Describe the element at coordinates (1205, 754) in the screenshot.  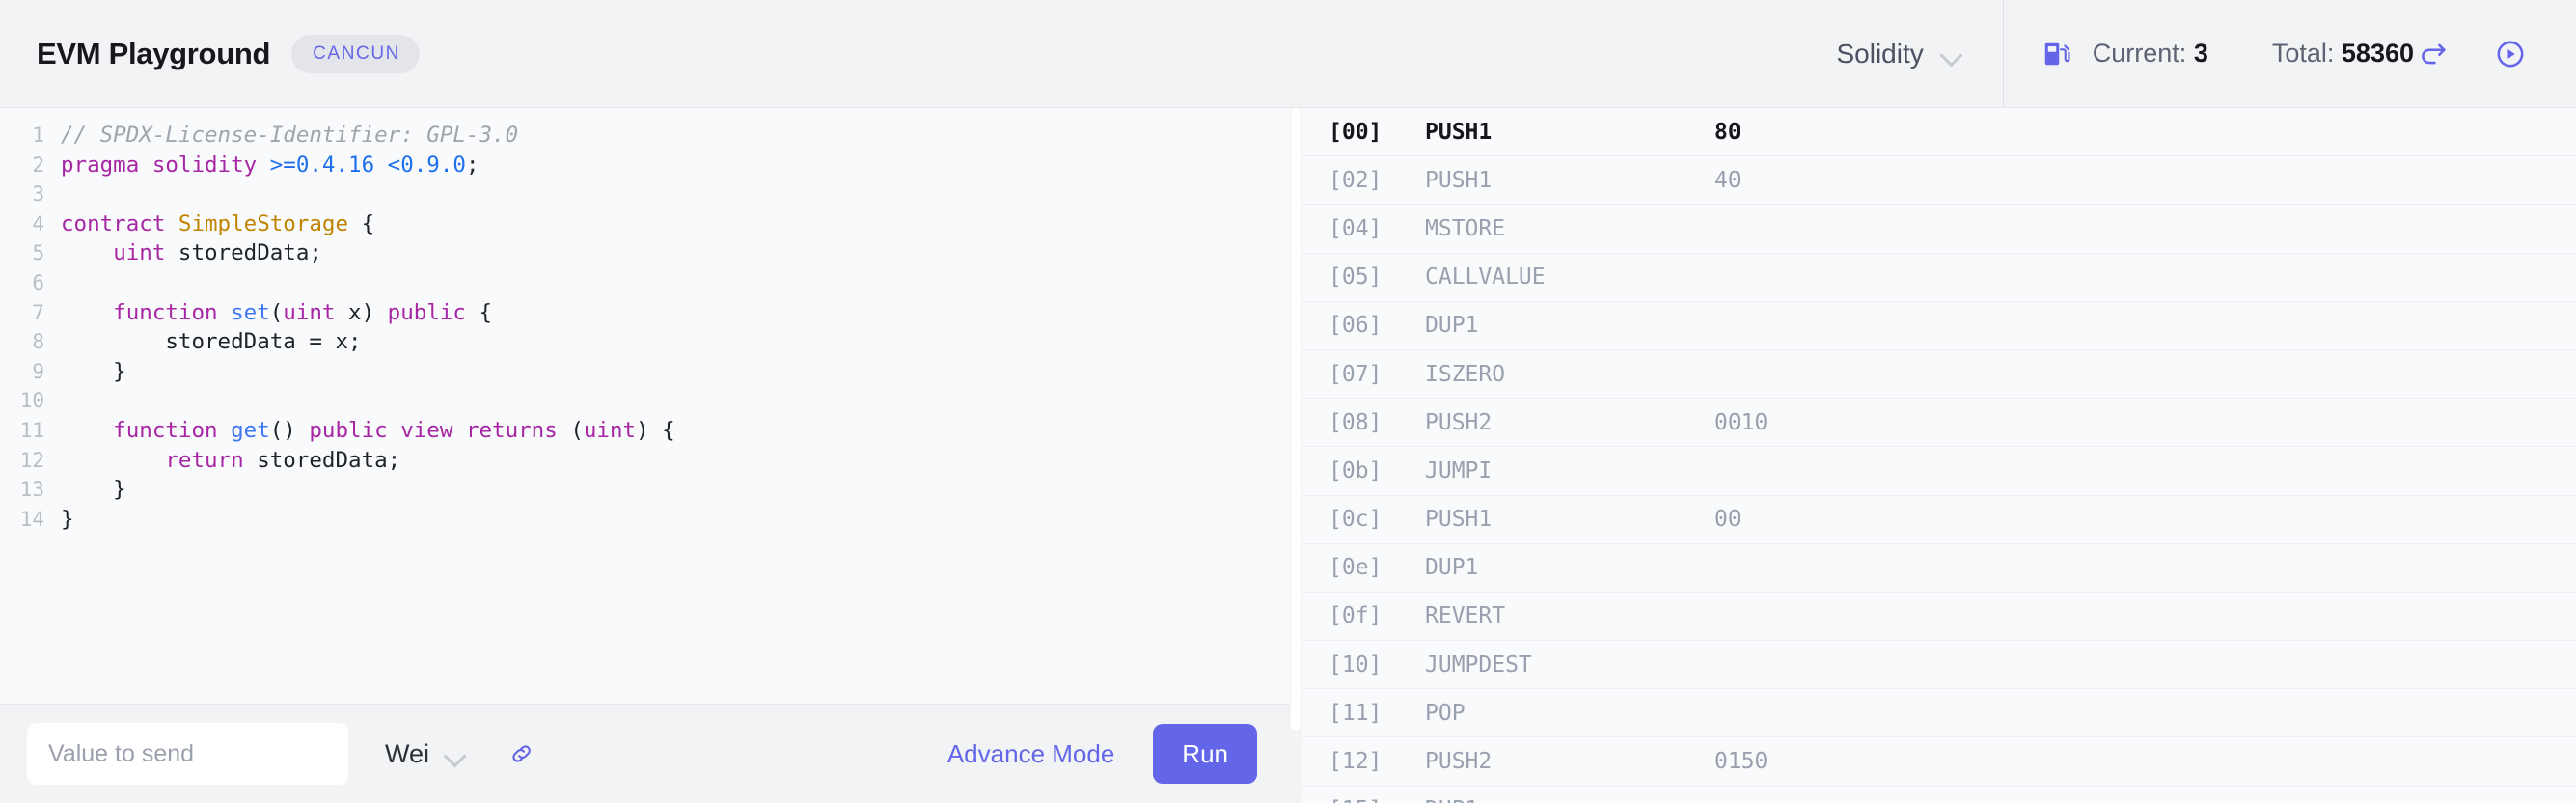
I see `run-button: Run` at that location.